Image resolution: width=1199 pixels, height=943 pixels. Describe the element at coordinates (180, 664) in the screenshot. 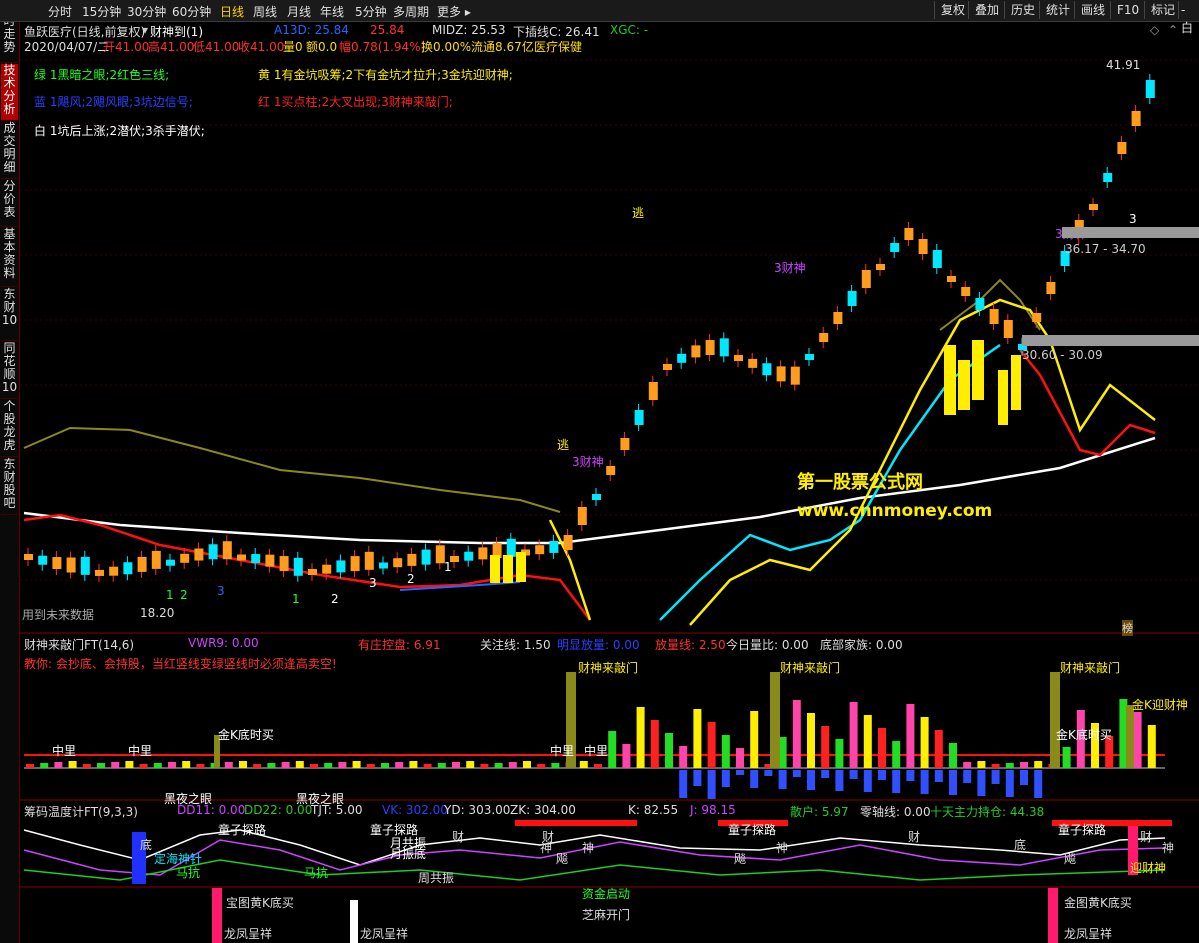

I see `panel2-advice: 教你: 会抄底、会持股，当红竖线变绿竖线时必须逢高卖空!` at that location.